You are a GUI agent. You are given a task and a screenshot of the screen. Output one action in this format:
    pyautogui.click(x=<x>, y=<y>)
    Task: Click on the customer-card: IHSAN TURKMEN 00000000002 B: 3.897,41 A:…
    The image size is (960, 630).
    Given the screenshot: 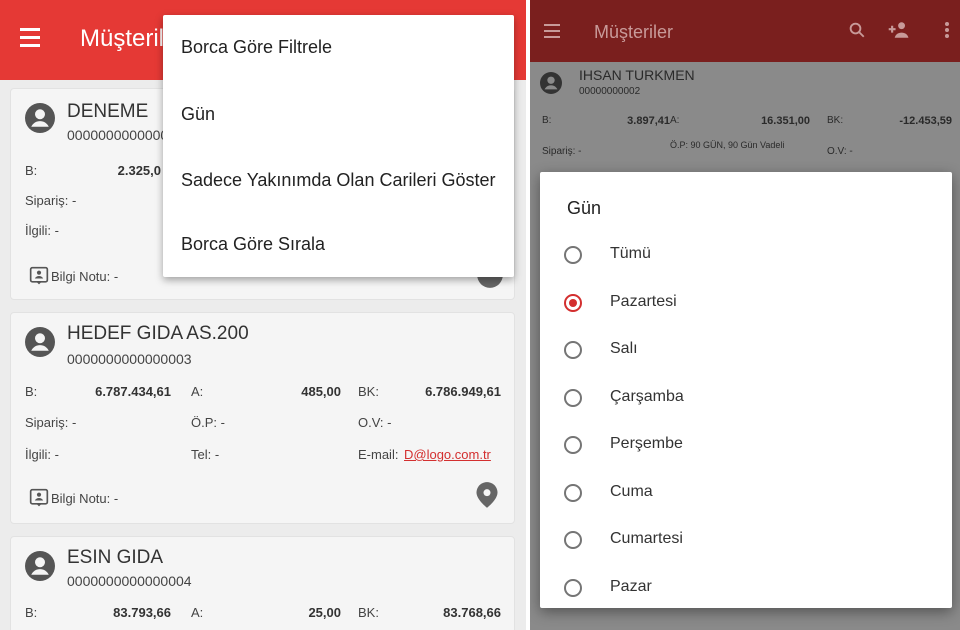 What is the action you would take?
    pyautogui.click(x=745, y=117)
    